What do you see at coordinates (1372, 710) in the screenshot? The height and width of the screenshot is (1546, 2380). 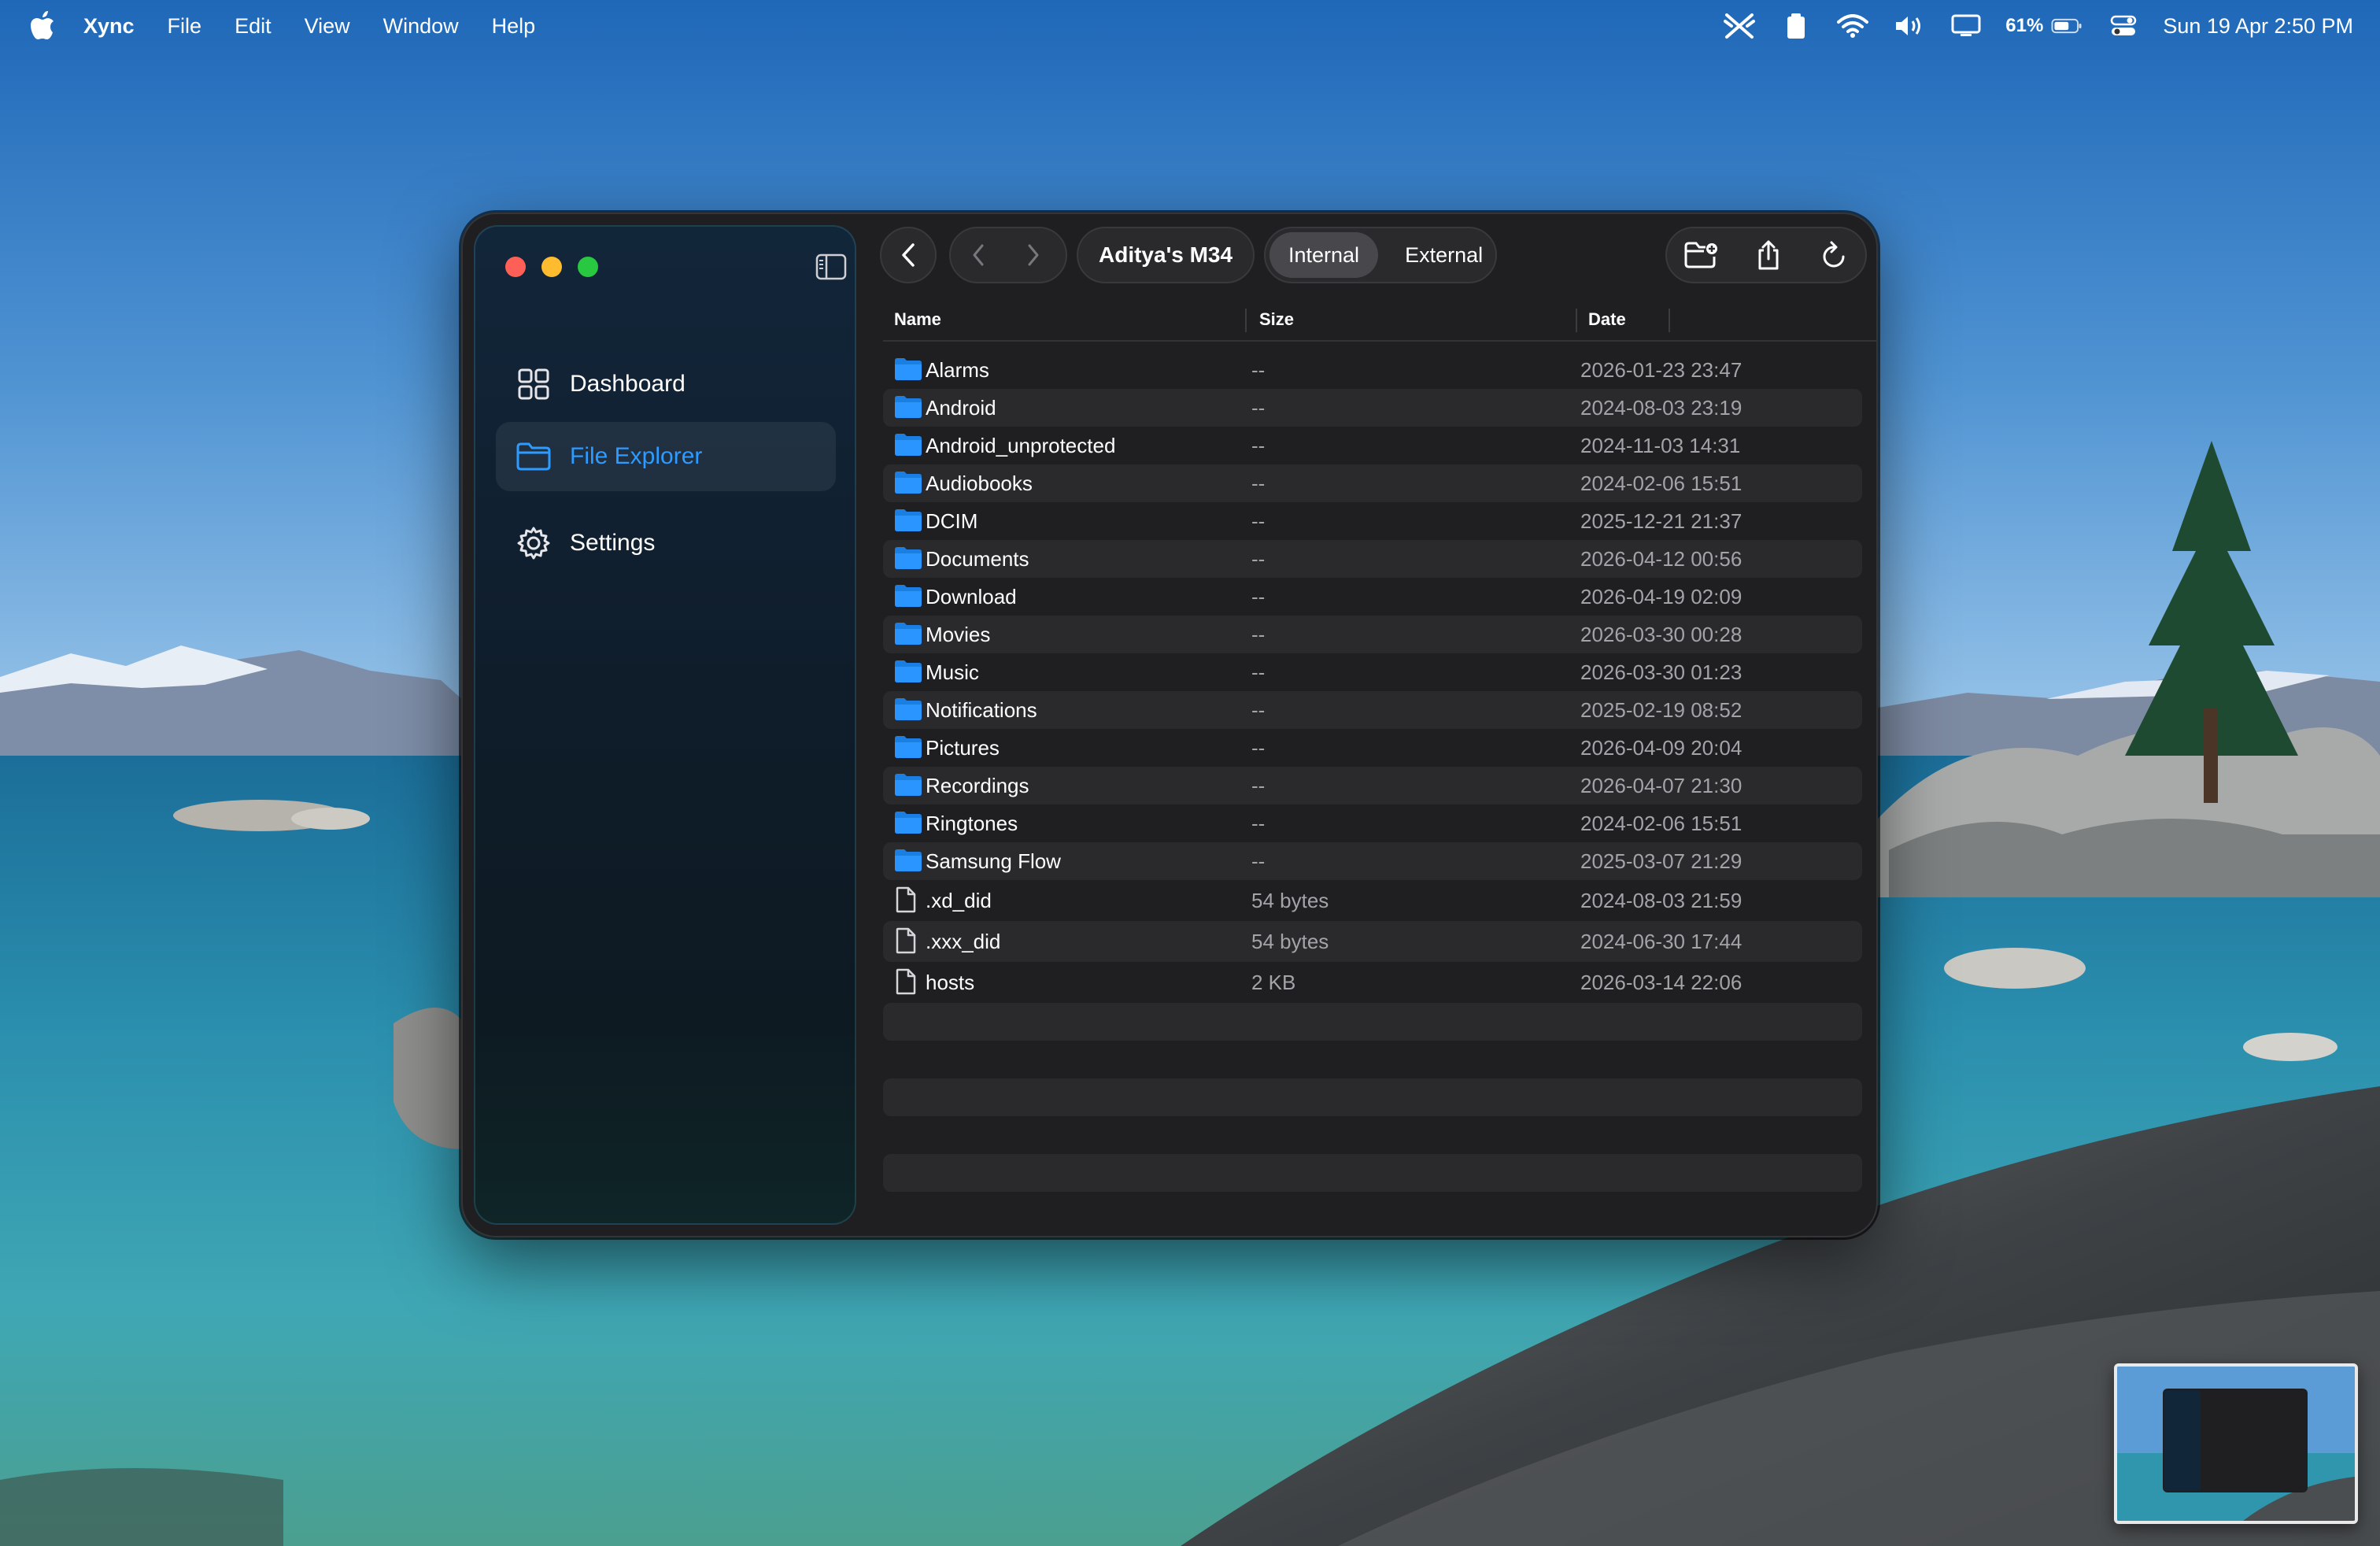 I see `table-row: Notifications -- 2025-02-19 08:52` at bounding box center [1372, 710].